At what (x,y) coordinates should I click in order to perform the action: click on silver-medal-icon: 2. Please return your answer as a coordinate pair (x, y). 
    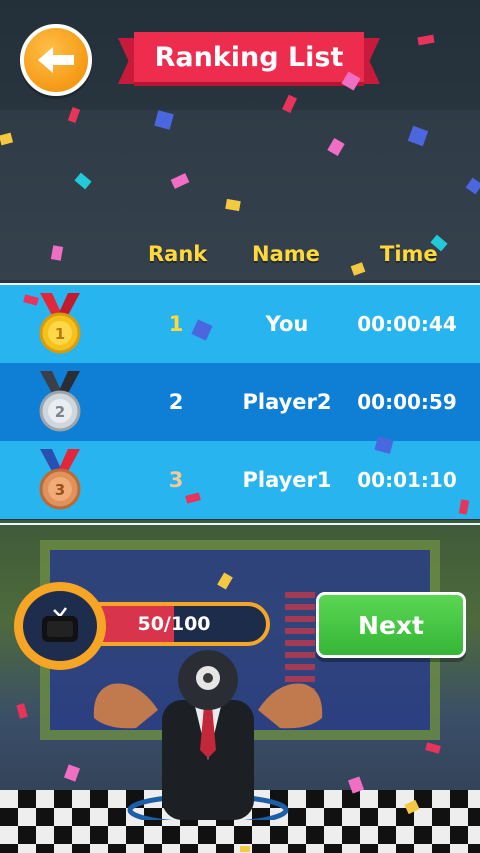
    Looking at the image, I should click on (60, 401).